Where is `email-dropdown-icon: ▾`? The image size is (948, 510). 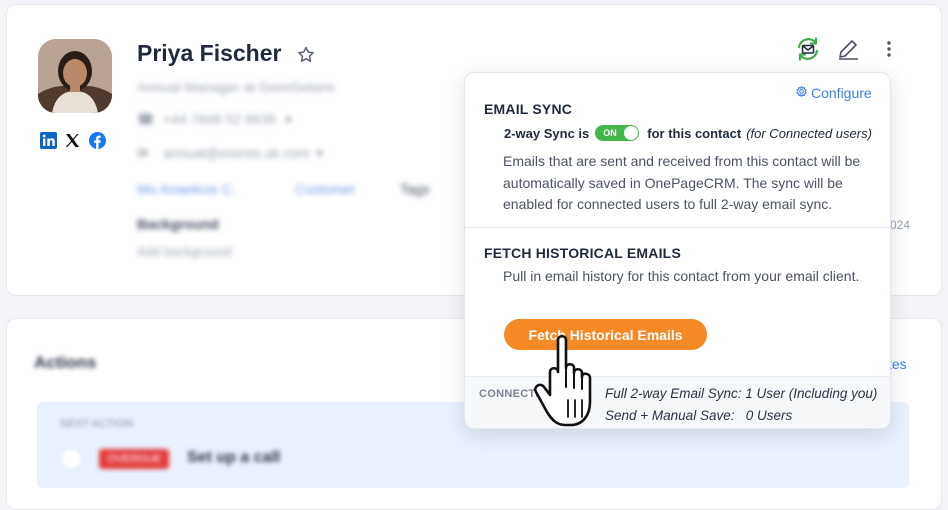 email-dropdown-icon: ▾ is located at coordinates (319, 153).